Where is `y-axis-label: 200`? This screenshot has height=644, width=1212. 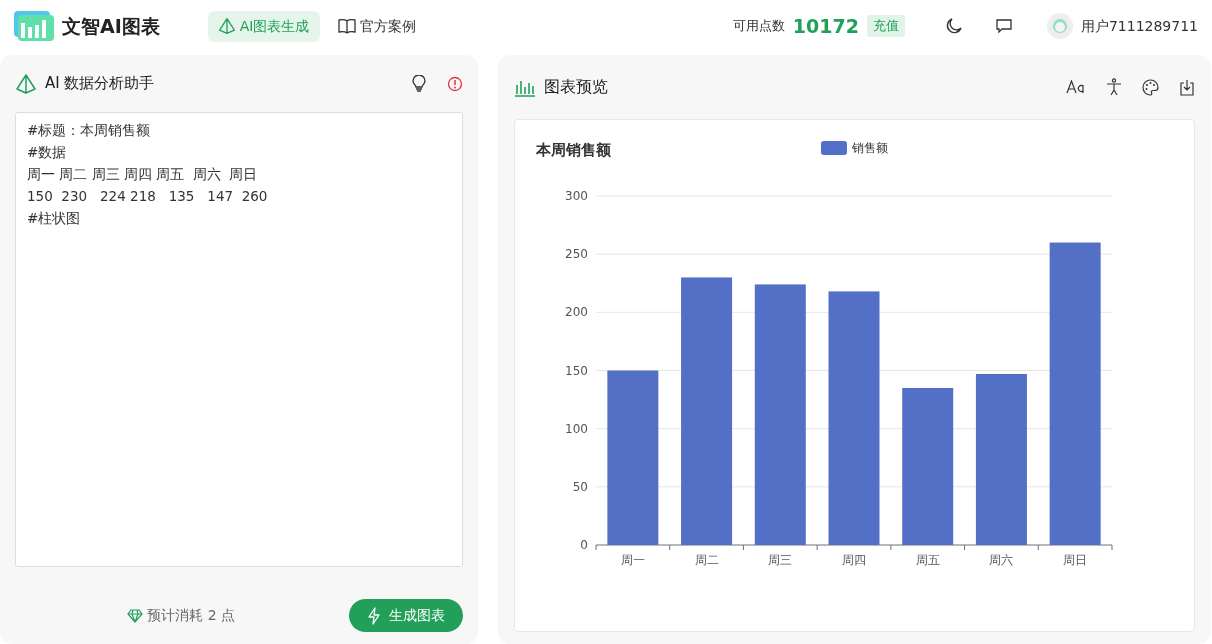 y-axis-label: 200 is located at coordinates (576, 312).